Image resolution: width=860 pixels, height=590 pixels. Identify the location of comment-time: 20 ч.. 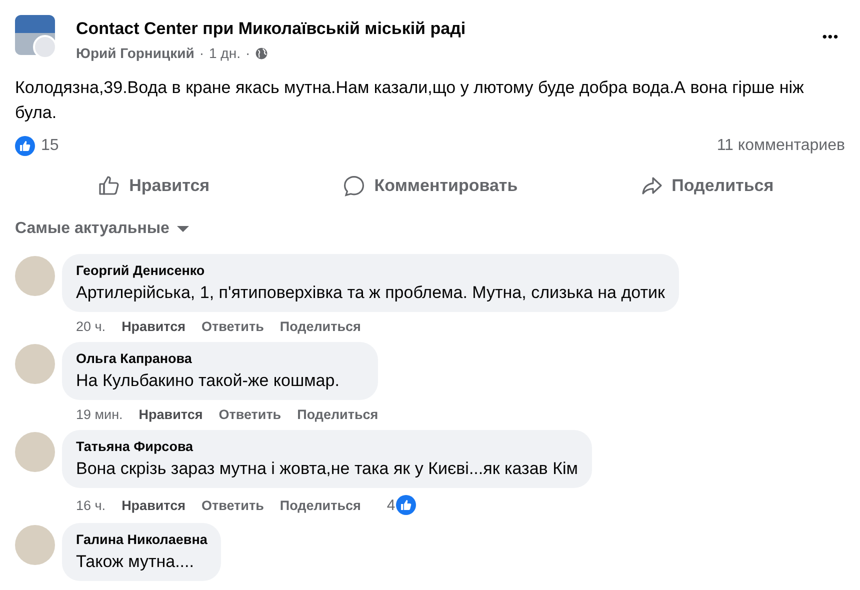
(91, 326).